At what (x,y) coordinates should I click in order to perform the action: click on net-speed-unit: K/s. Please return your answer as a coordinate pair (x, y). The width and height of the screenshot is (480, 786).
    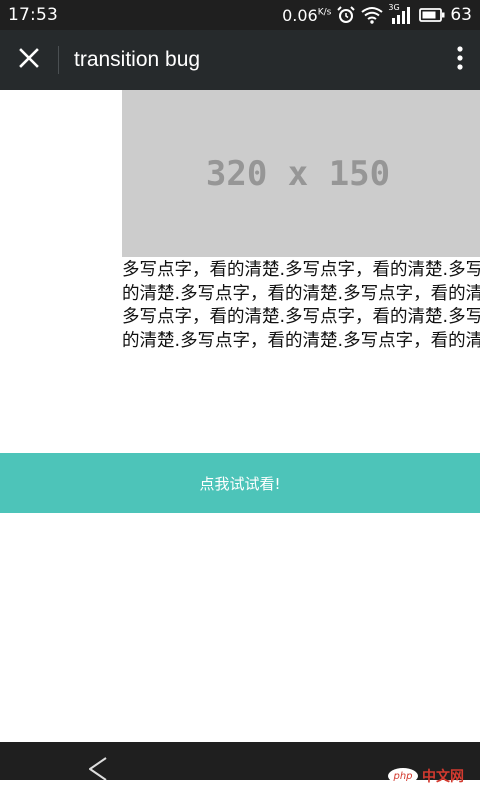
    Looking at the image, I should click on (324, 12).